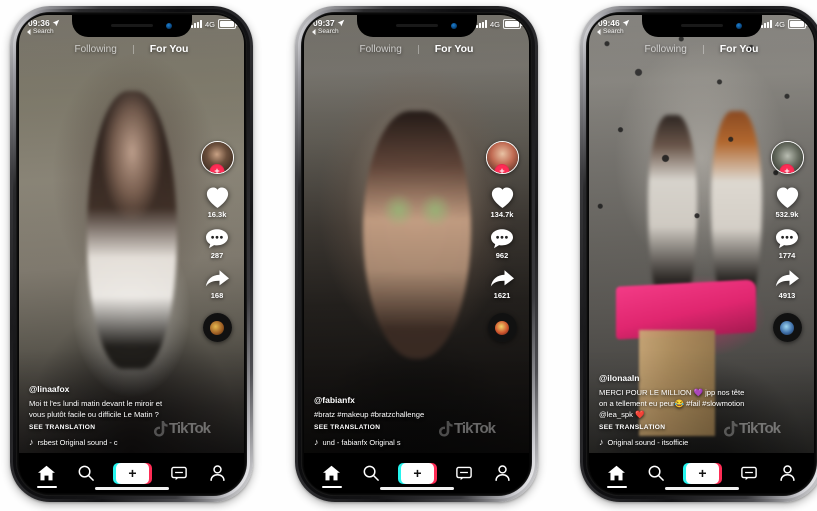 The width and height of the screenshot is (817, 511). I want to click on like-count: 532.9k, so click(787, 214).